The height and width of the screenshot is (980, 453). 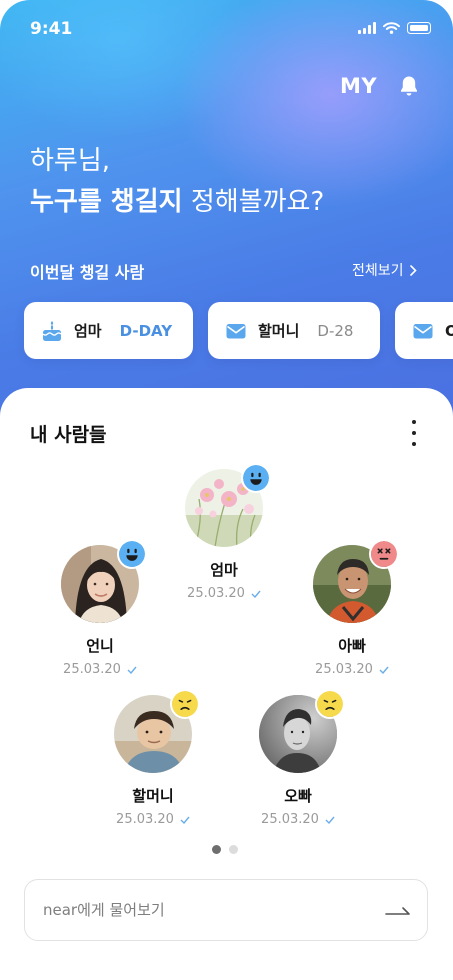 What do you see at coordinates (449, 330) in the screenshot?
I see `upcoming-card-name: O` at bounding box center [449, 330].